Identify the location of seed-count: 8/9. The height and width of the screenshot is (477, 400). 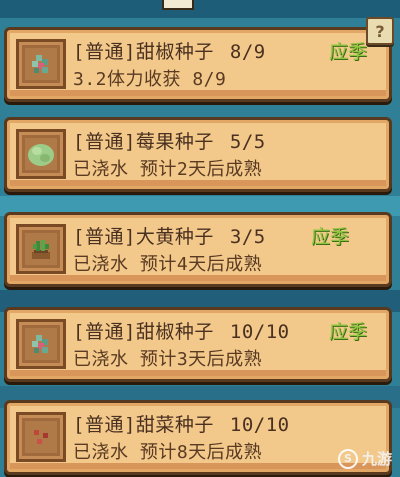
(247, 52).